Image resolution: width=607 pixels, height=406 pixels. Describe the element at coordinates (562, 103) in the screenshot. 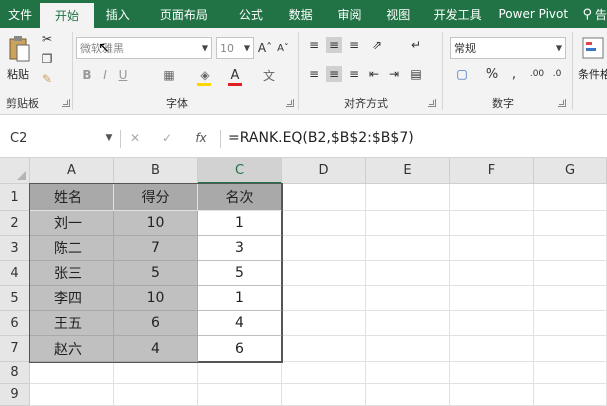

I see `number-launcher-icon` at that location.